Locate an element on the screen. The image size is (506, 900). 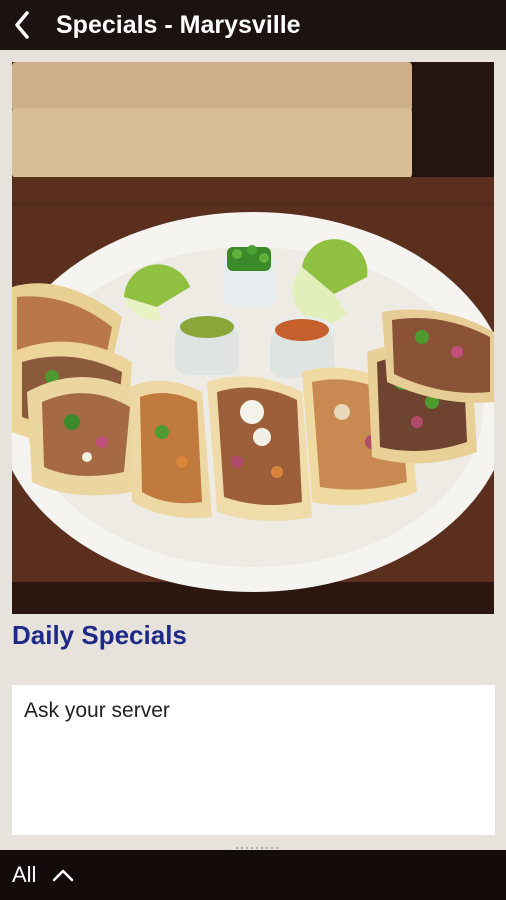
app-bar: Specials - Marysville is located at coordinates (253, 25).